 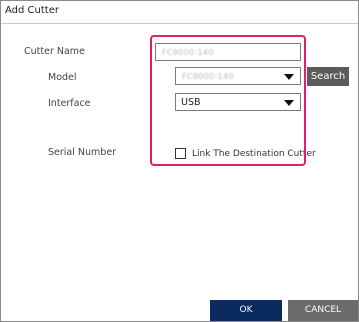 What do you see at coordinates (179, 12) in the screenshot?
I see `title-bar: Add Cutter` at bounding box center [179, 12].